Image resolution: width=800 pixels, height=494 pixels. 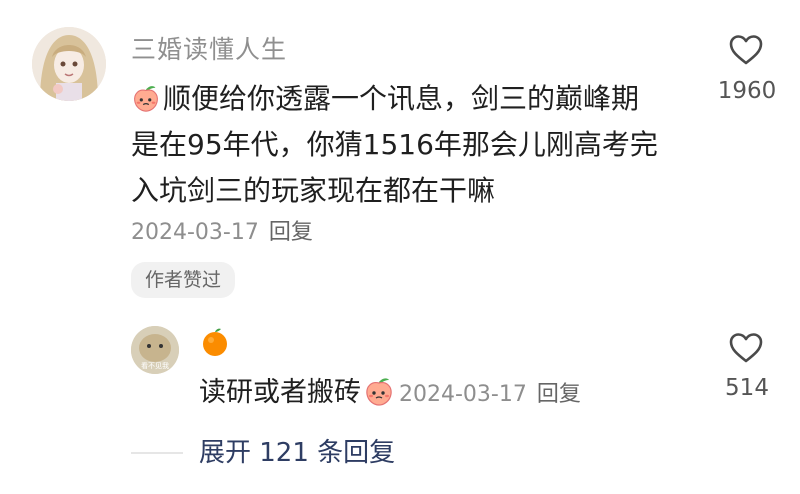 I want to click on commenter-avatar, so click(x=69, y=64).